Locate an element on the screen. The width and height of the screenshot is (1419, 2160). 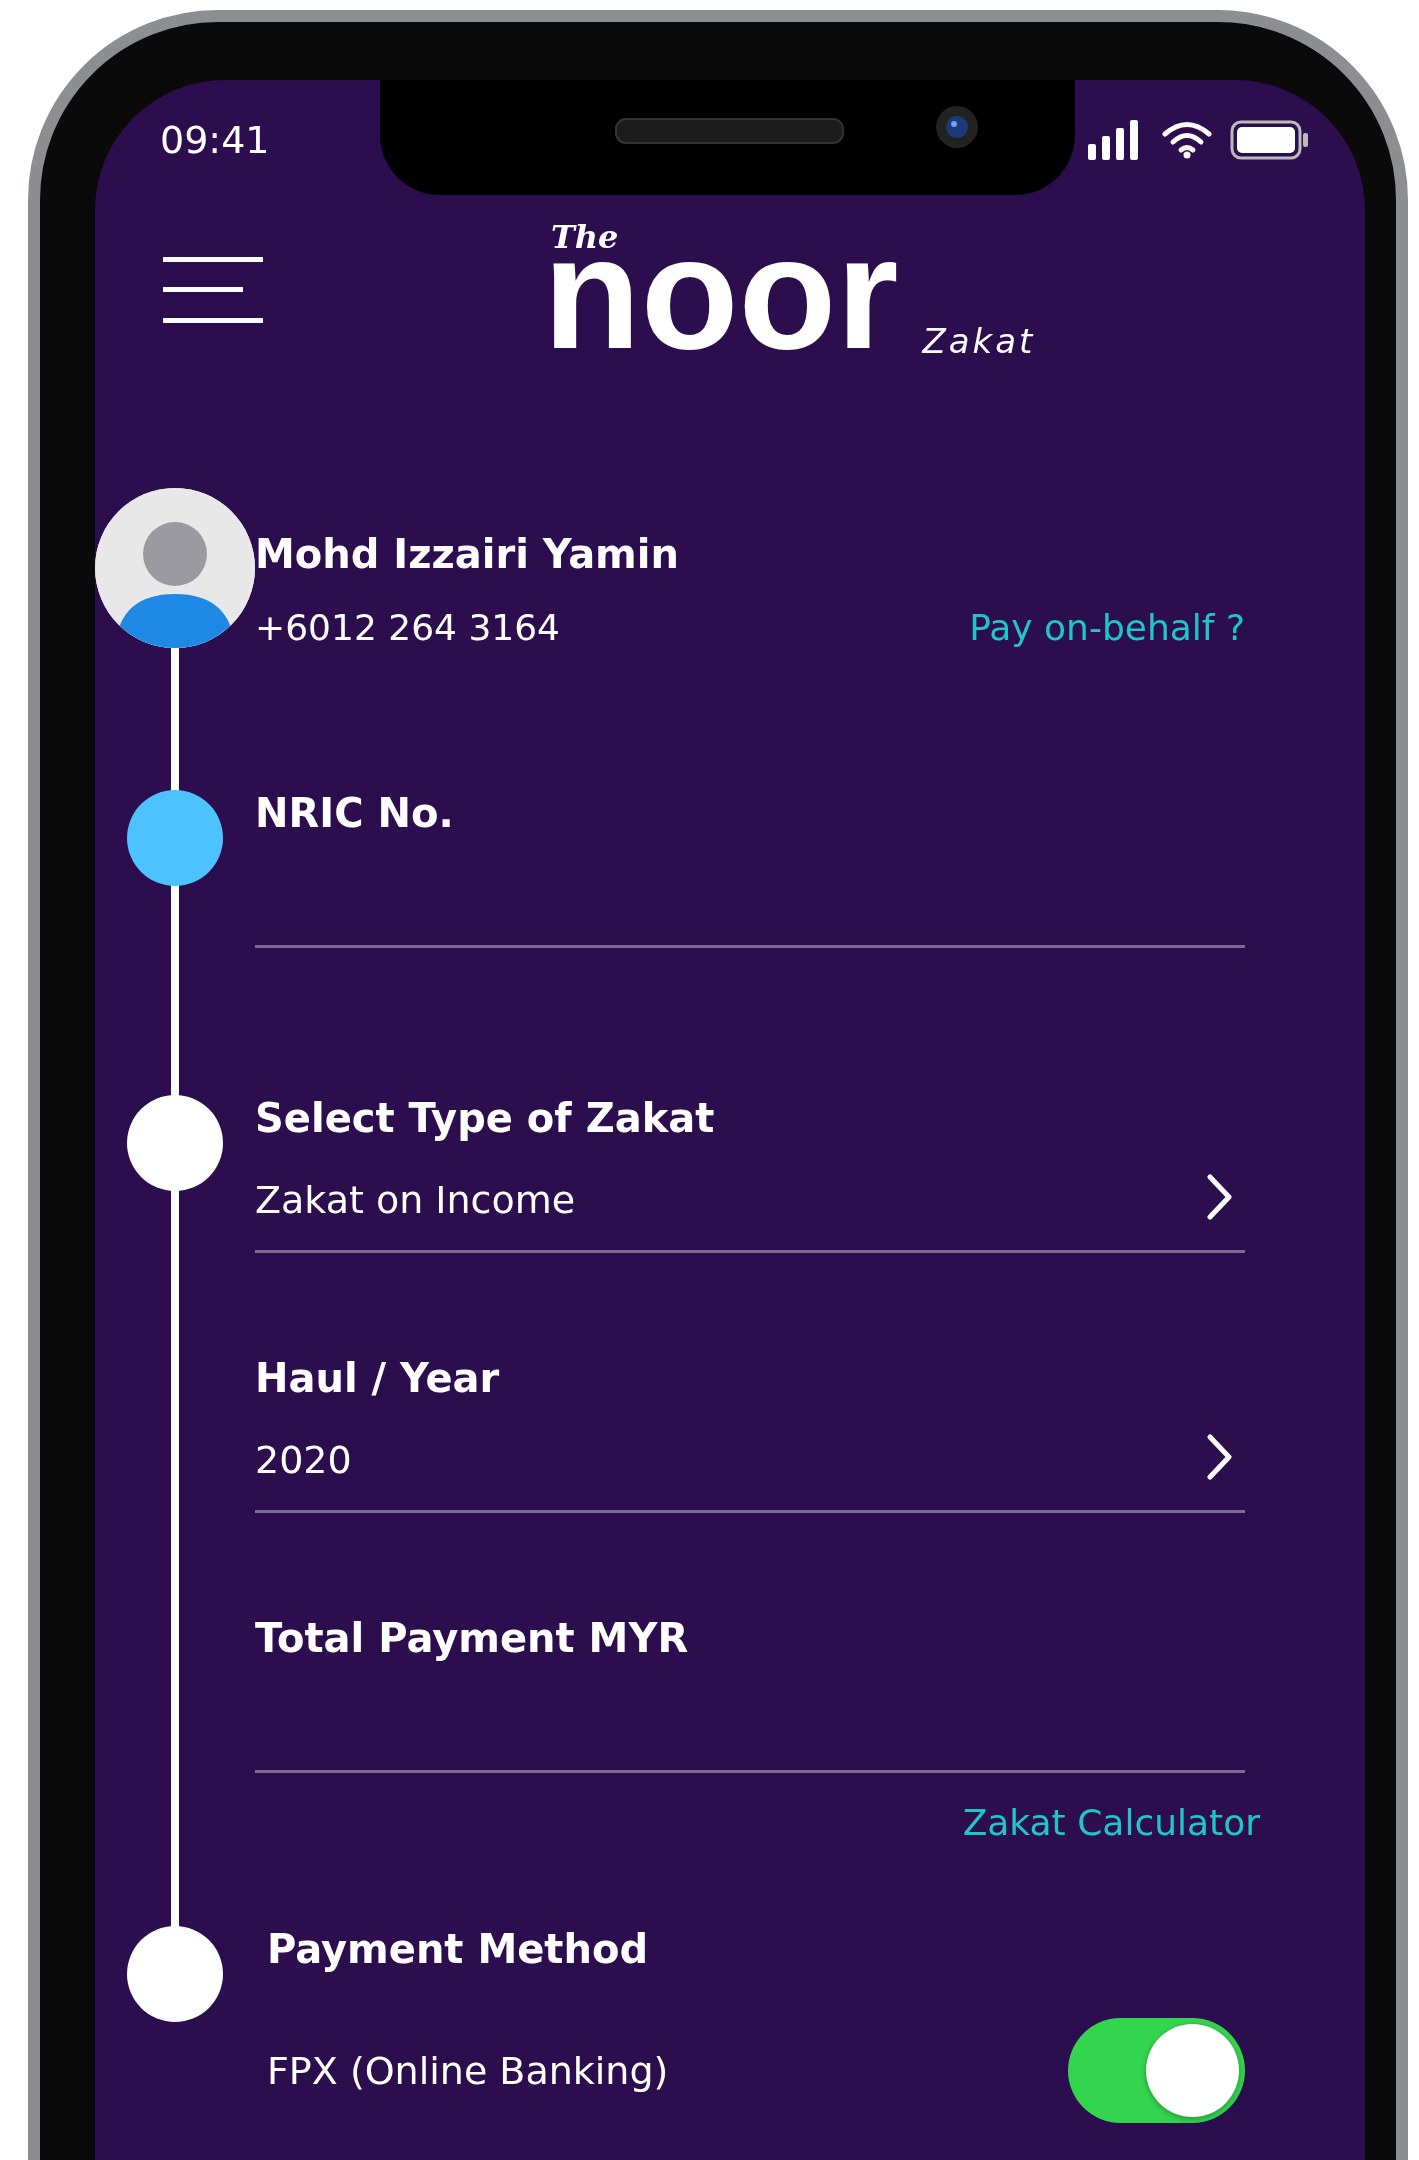
field-label: NRIC No. is located at coordinates (355, 813).